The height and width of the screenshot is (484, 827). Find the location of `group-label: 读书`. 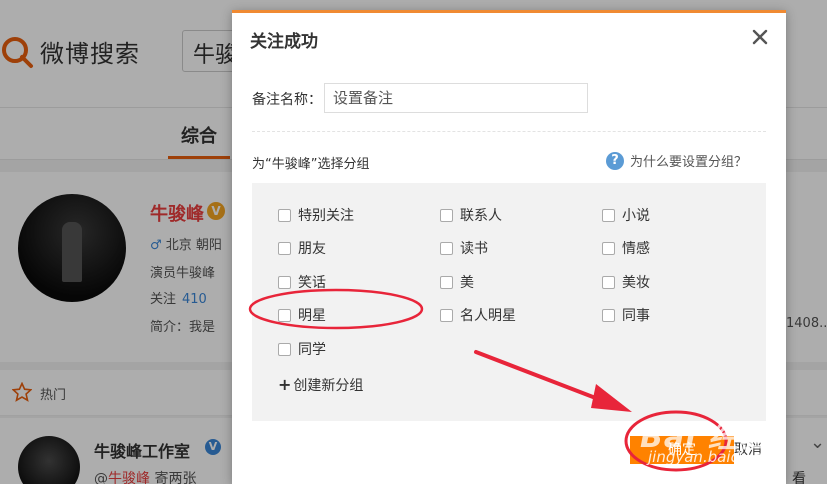

group-label: 读书 is located at coordinates (474, 249).